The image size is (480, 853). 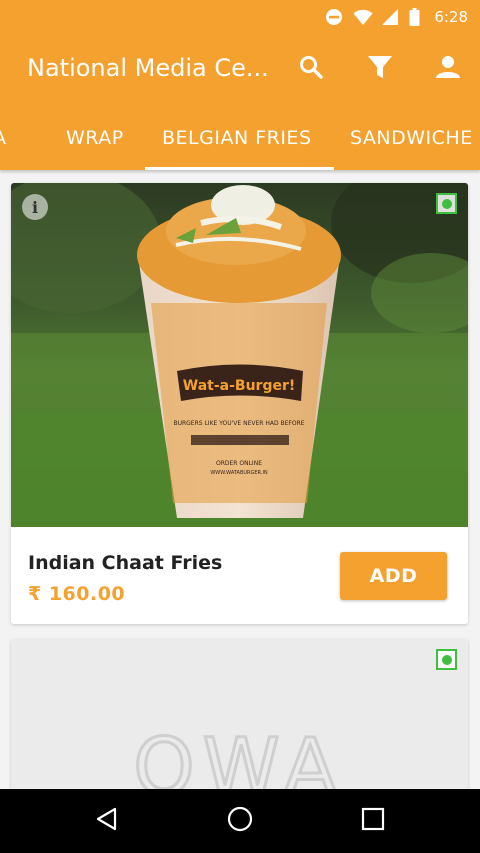 What do you see at coordinates (239, 386) in the screenshot?
I see `cup-brand-text: Wat-a-Burger!` at bounding box center [239, 386].